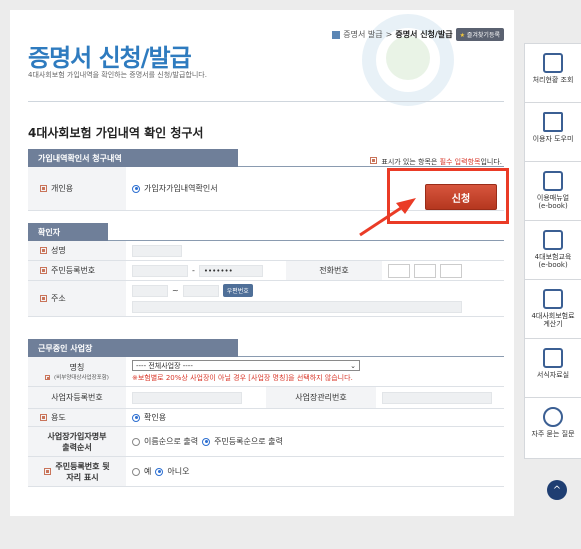  I want to click on calculator-icon, so click(553, 299).